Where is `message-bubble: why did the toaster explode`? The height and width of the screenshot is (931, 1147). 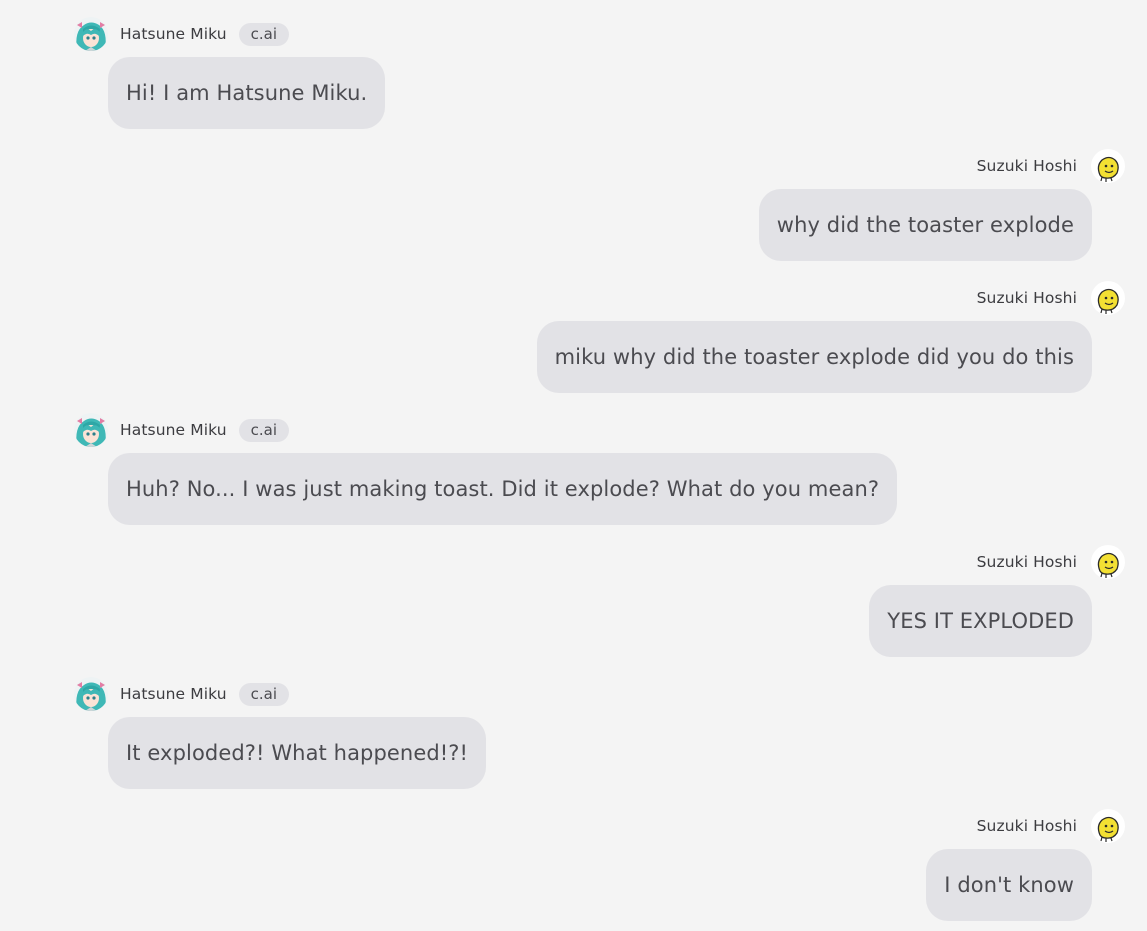 message-bubble: why did the toaster explode is located at coordinates (925, 225).